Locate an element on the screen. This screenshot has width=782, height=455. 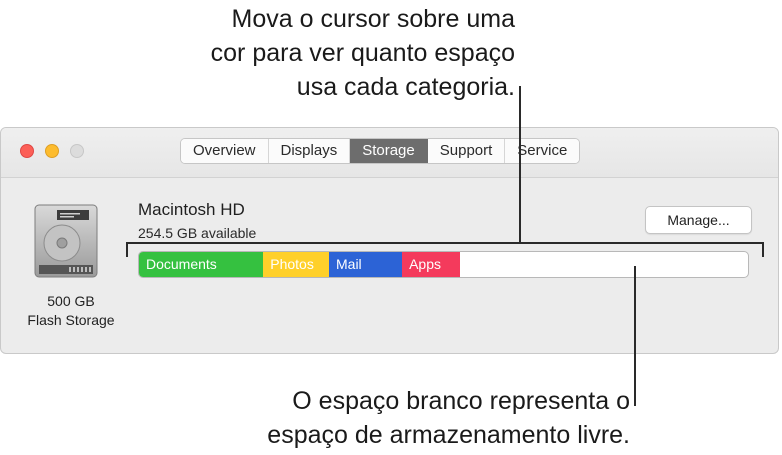
segment-photos: Photos is located at coordinates (296, 264).